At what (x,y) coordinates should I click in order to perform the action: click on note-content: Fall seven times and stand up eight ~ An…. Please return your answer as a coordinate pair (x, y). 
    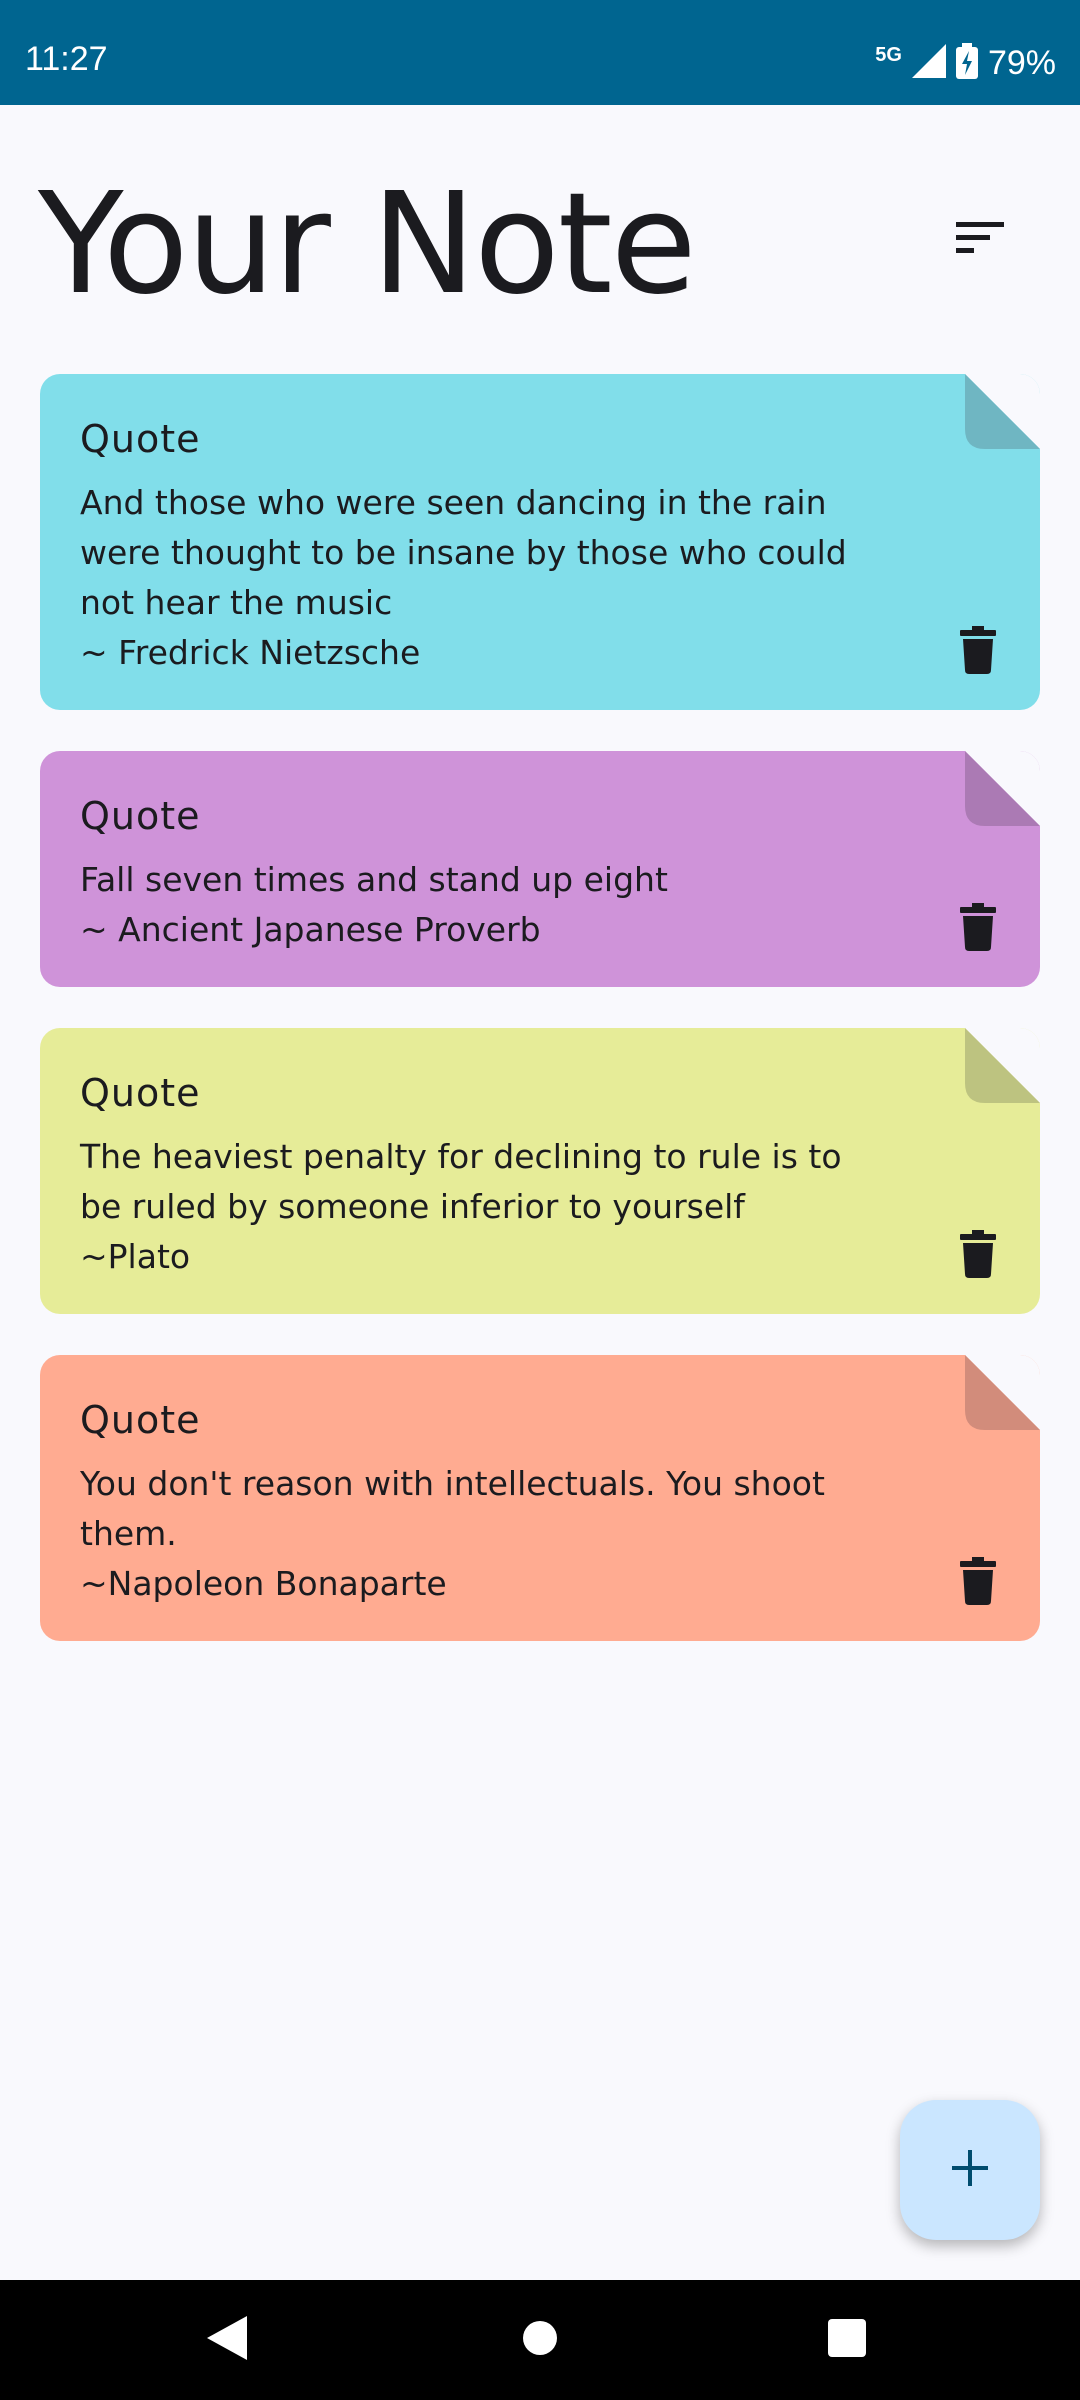
    Looking at the image, I should click on (374, 904).